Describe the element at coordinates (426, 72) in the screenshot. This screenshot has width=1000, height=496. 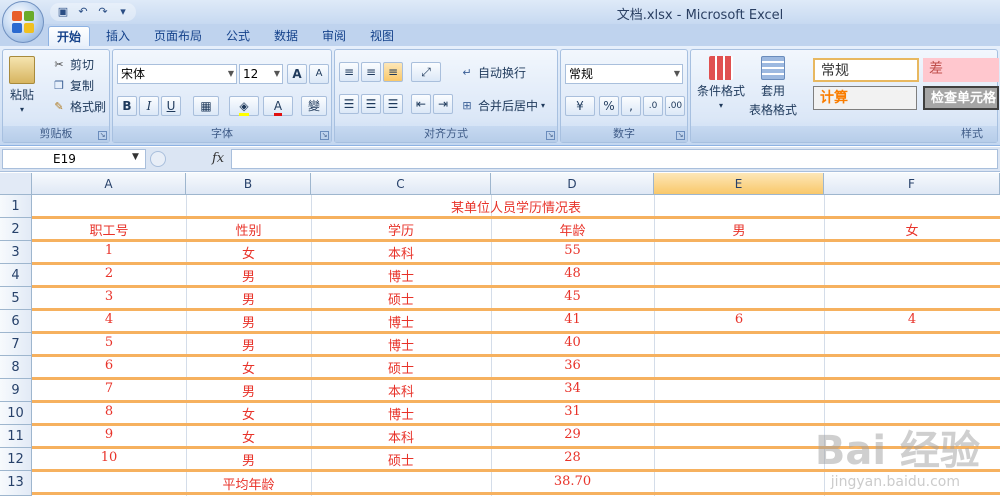
I see `orientation-button: ⤢` at that location.